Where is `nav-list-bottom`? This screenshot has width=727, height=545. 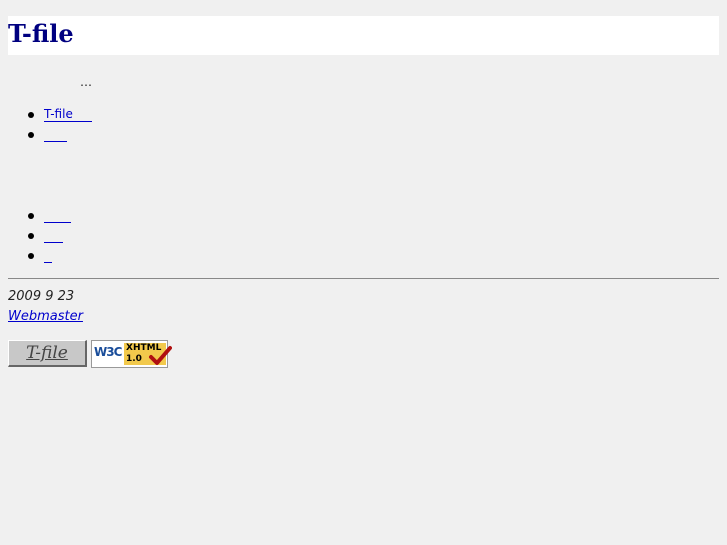
nav-list-bottom is located at coordinates (35, 235).